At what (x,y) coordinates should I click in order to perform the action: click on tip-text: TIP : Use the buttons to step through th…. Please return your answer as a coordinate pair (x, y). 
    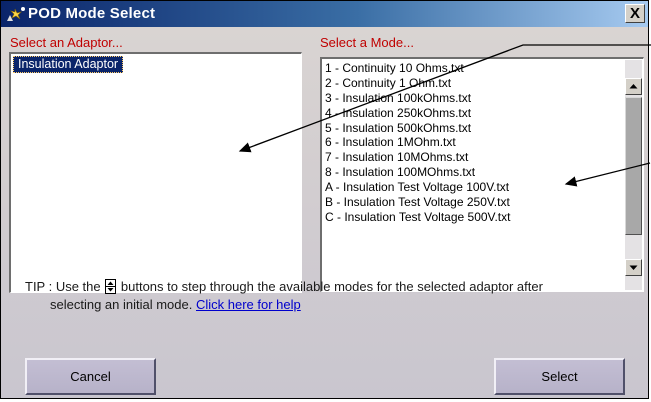
    Looking at the image, I should click on (335, 296).